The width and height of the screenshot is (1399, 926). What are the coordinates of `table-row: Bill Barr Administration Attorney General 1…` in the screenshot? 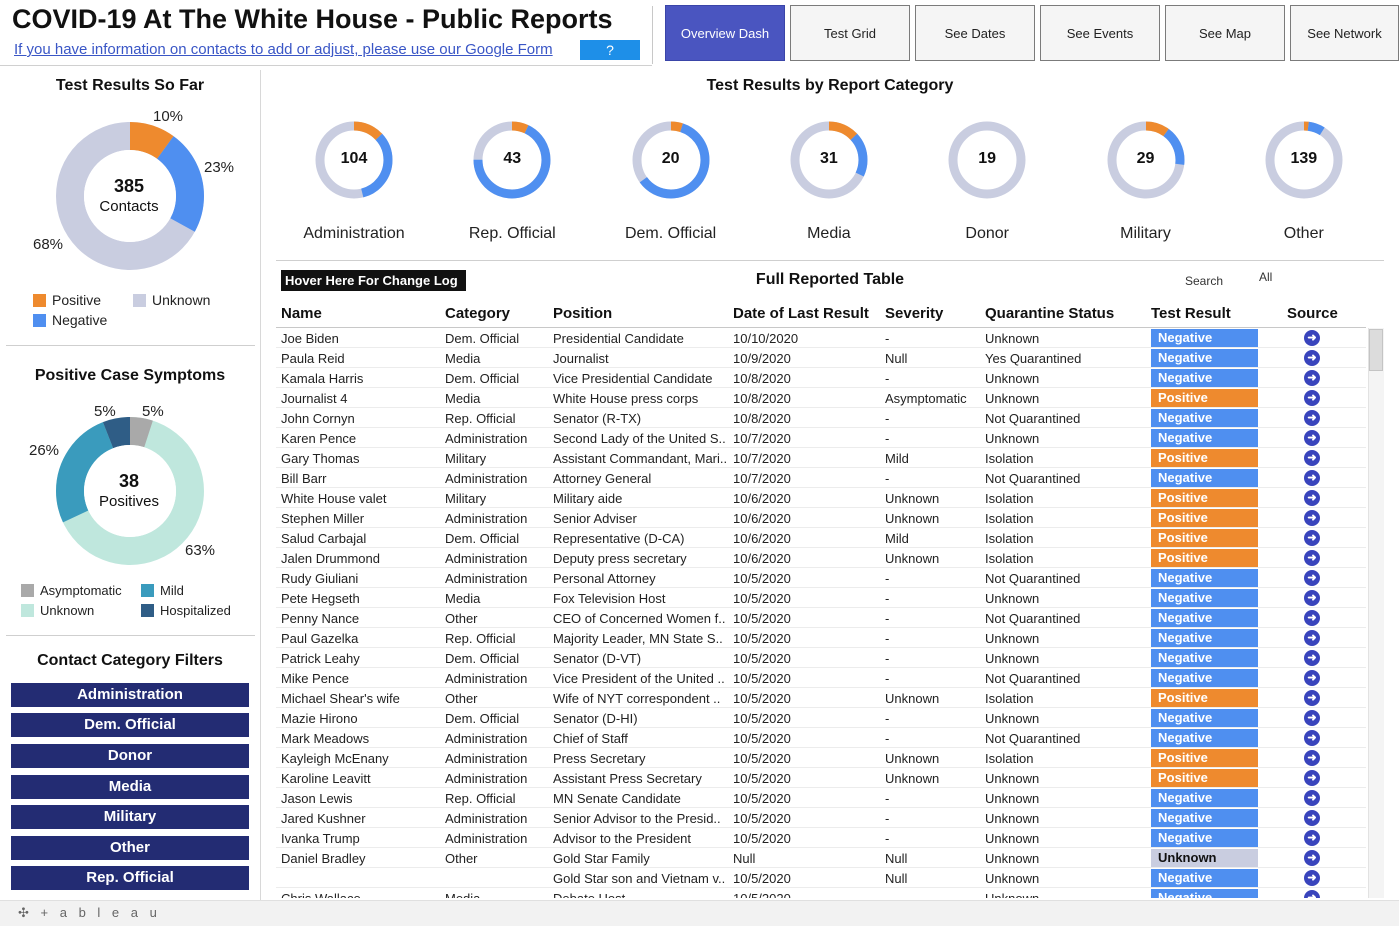 It's located at (821, 478).